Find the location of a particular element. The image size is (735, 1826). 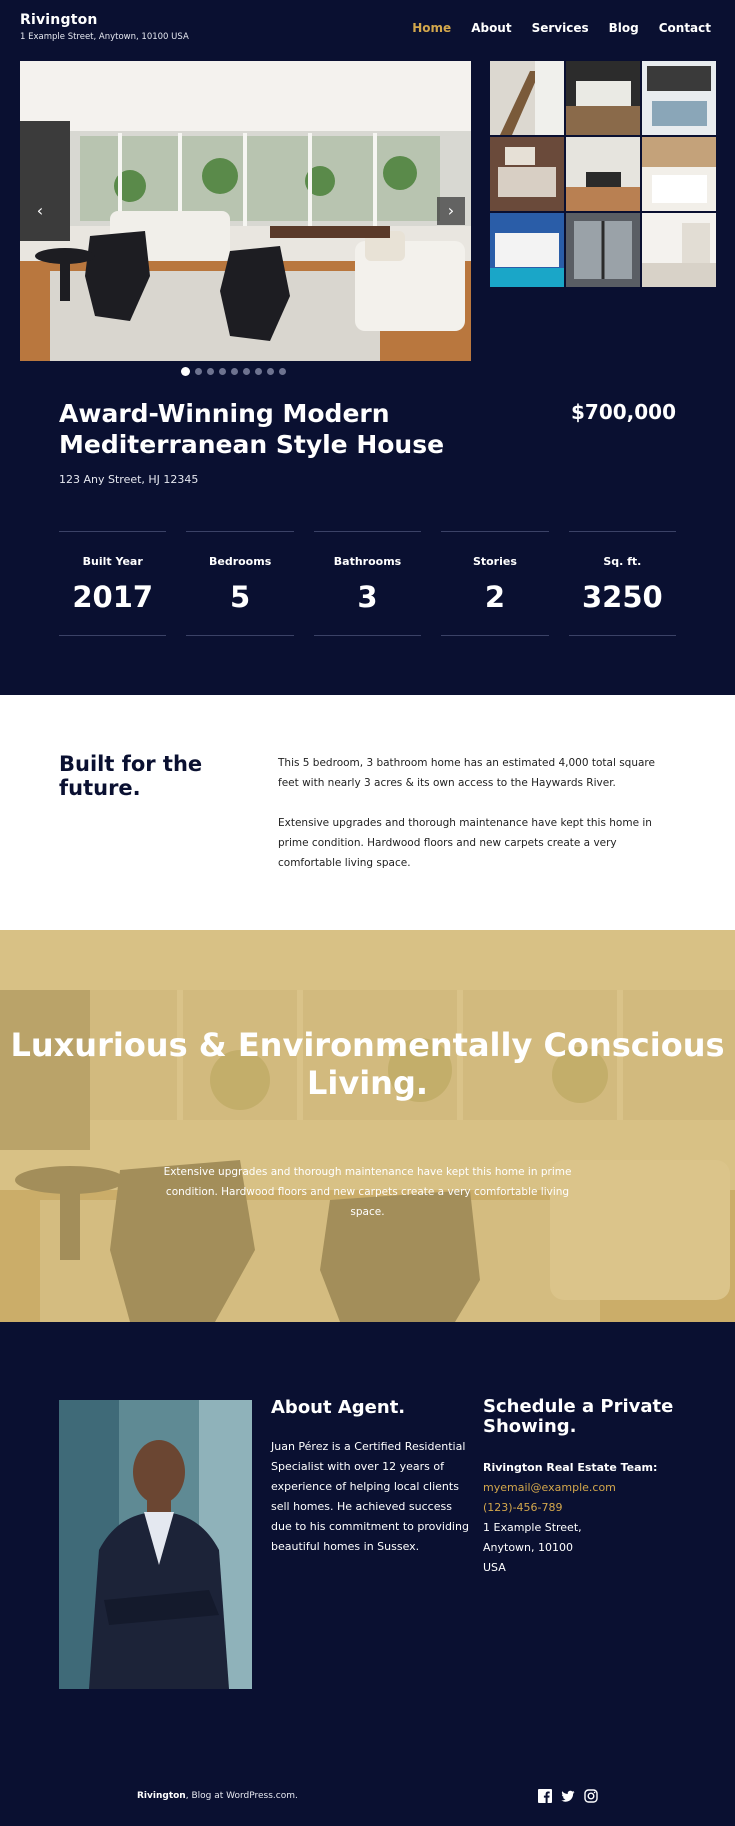

stat-label: Stories is located at coordinates (494, 561).